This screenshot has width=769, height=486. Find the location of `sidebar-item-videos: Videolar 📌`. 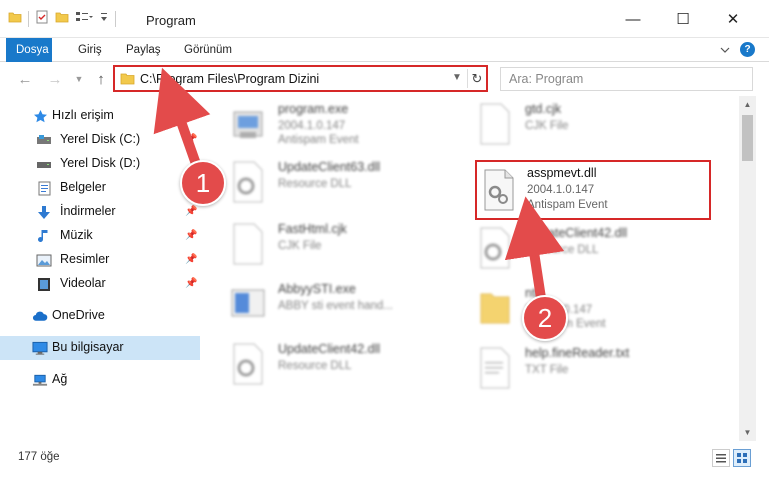

sidebar-item-videos: Videolar 📌 is located at coordinates (100, 284).